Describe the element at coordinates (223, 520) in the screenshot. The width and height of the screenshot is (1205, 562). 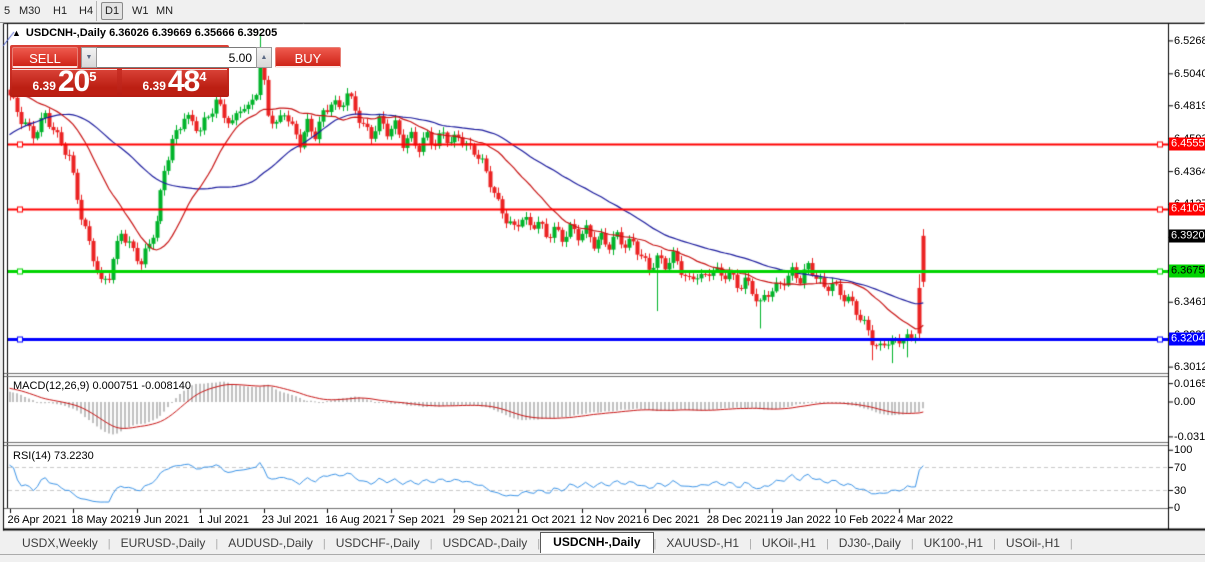
I see `date-axis-label: 1 Jul 2021` at that location.